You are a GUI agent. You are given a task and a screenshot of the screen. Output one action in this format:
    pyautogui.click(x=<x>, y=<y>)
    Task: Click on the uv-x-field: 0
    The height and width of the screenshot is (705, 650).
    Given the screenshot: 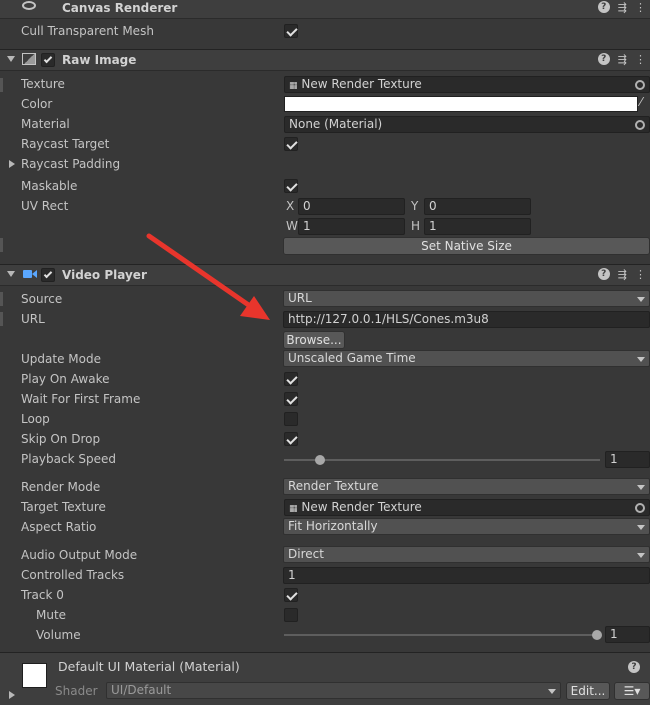 What is the action you would take?
    pyautogui.click(x=351, y=206)
    